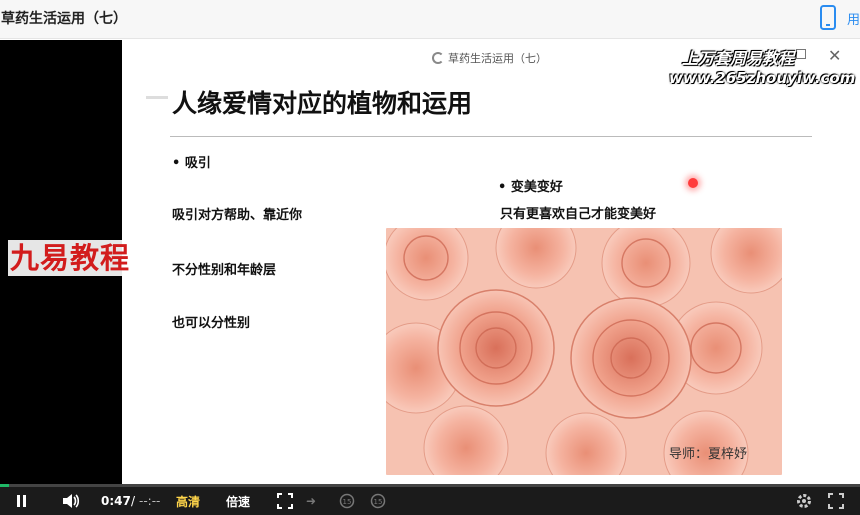 This screenshot has width=860, height=515. I want to click on laser-pointer-dot, so click(693, 183).